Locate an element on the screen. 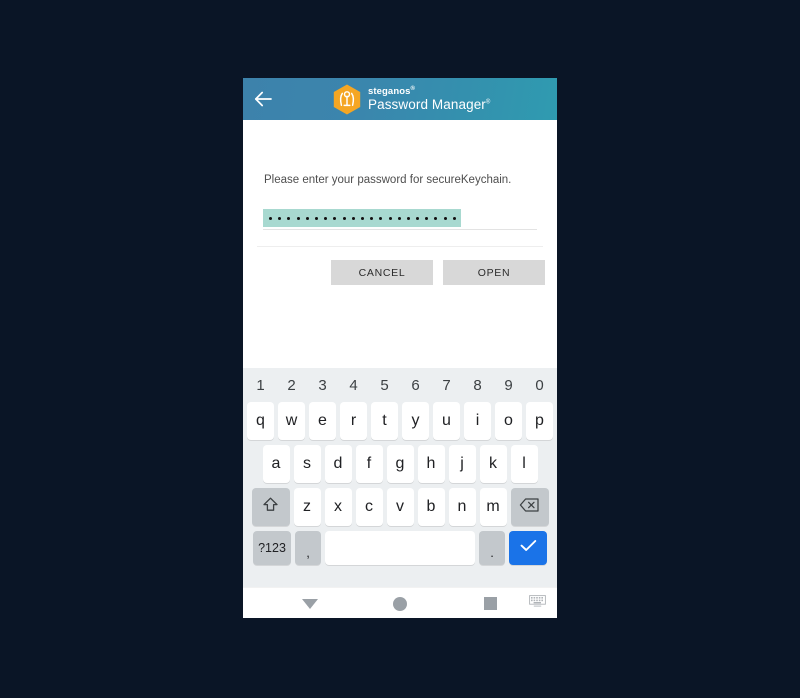  key-g: g is located at coordinates (400, 464).